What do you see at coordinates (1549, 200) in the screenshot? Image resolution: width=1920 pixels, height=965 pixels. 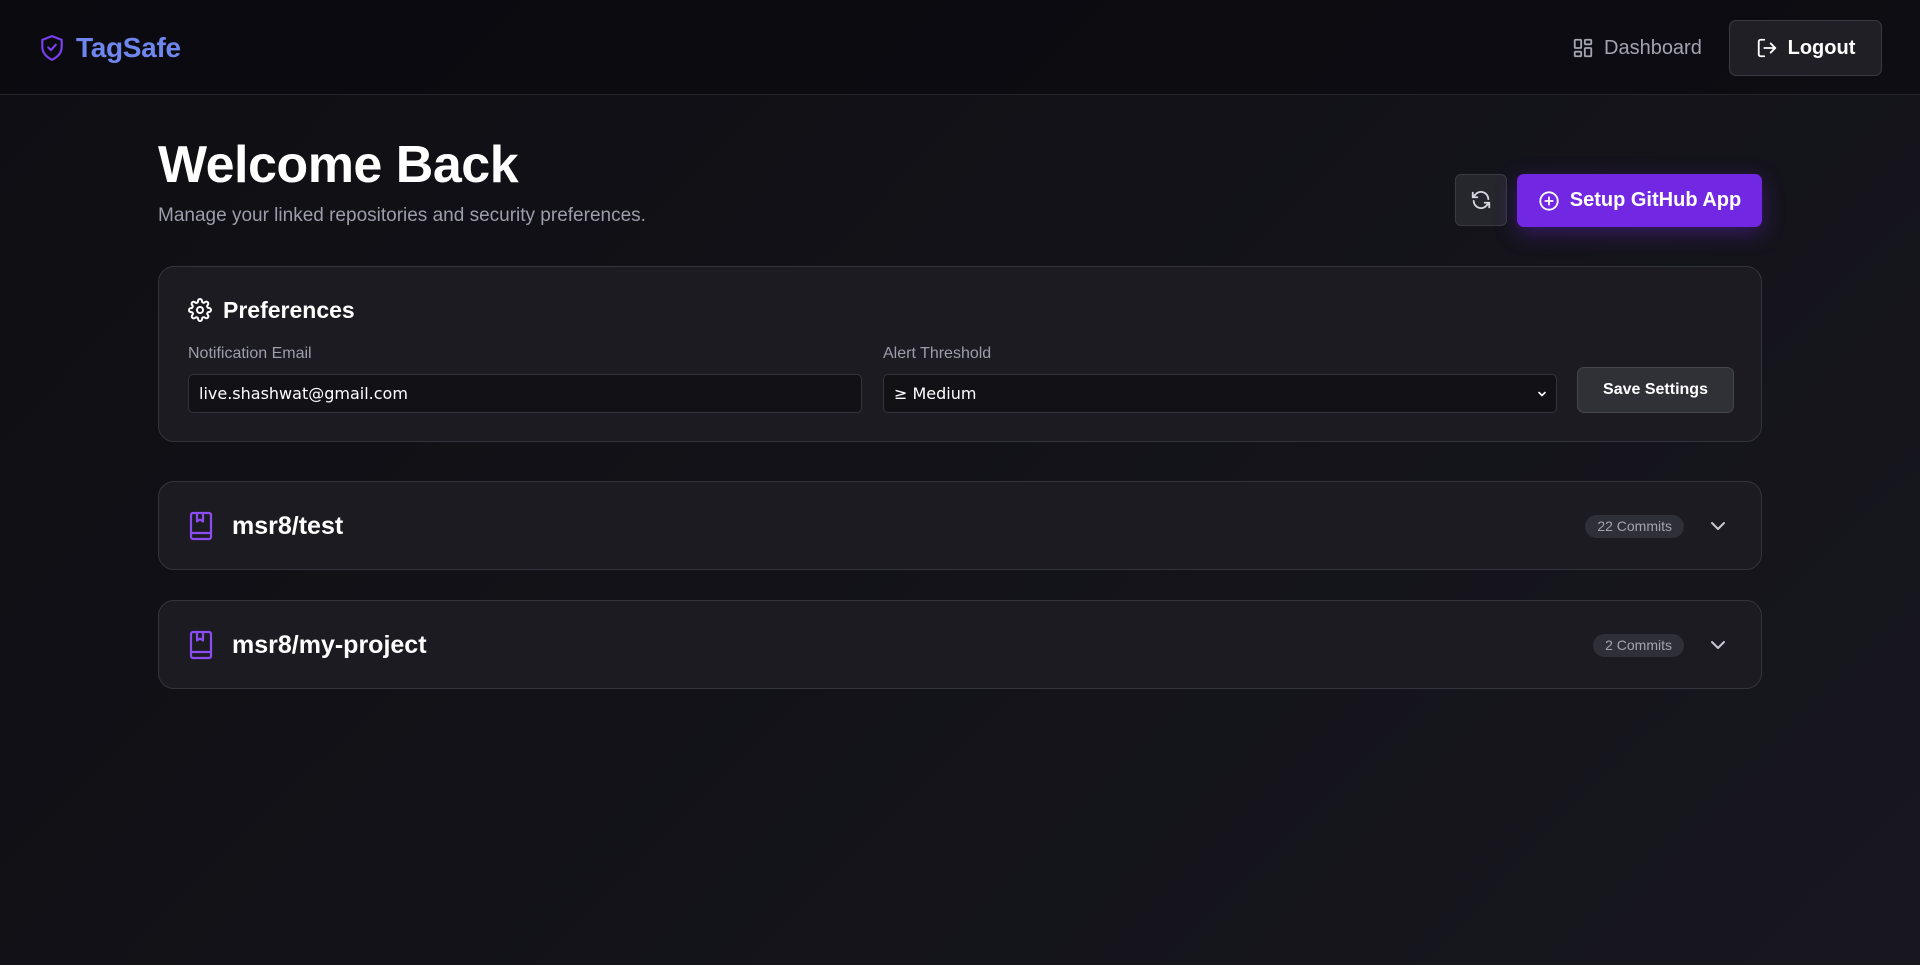 I see `plus-circle-icon` at bounding box center [1549, 200].